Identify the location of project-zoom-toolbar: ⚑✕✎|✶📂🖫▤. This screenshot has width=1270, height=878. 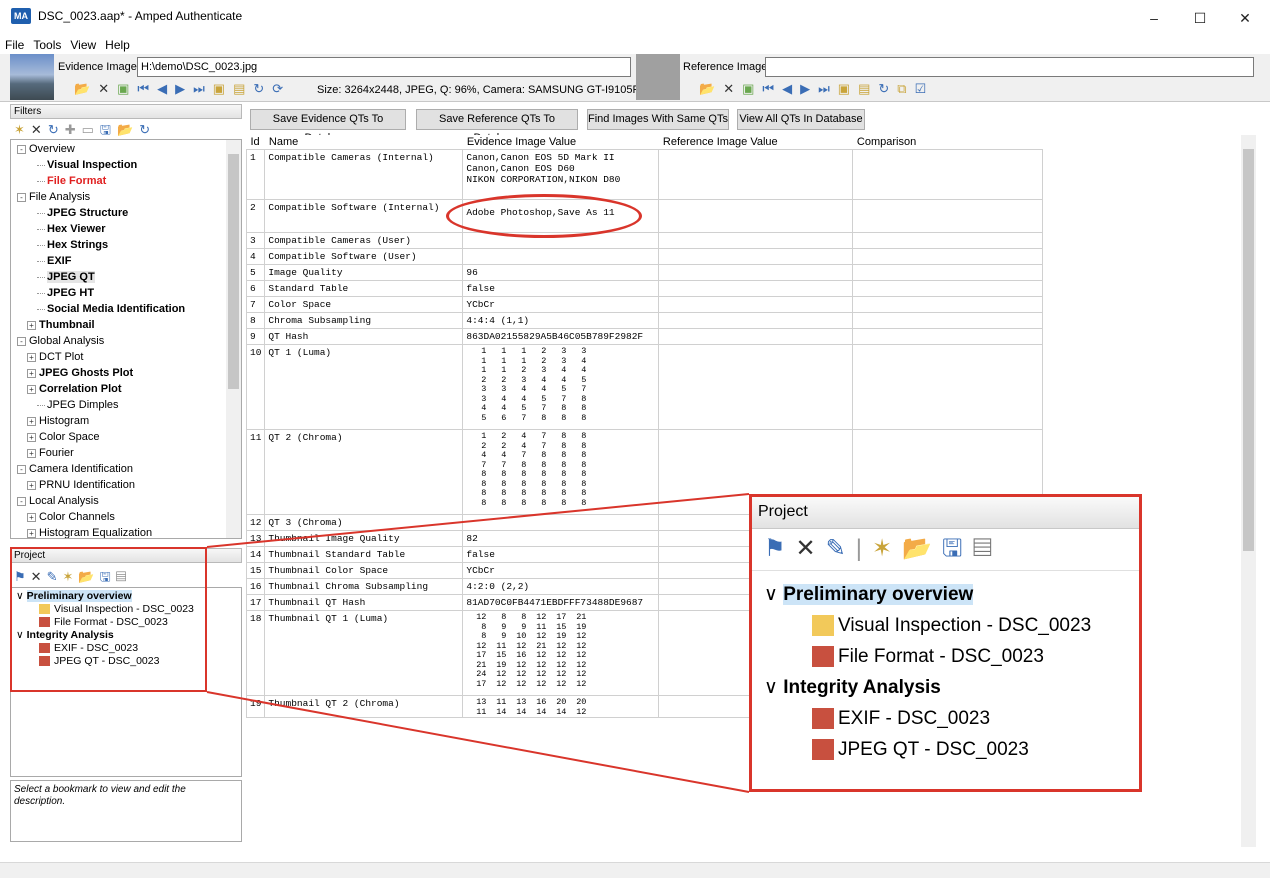
(945, 550).